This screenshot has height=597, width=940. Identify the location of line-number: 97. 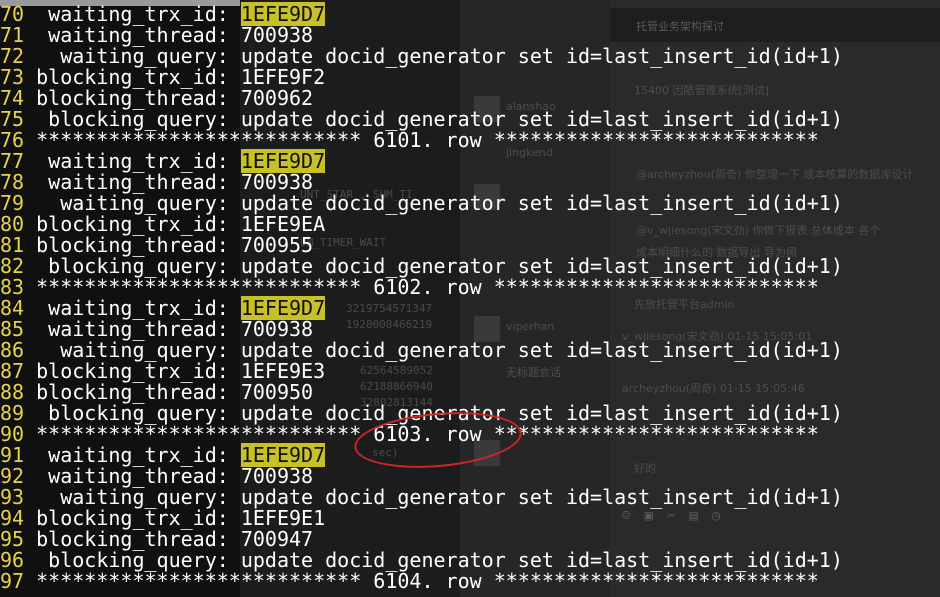
(12, 581).